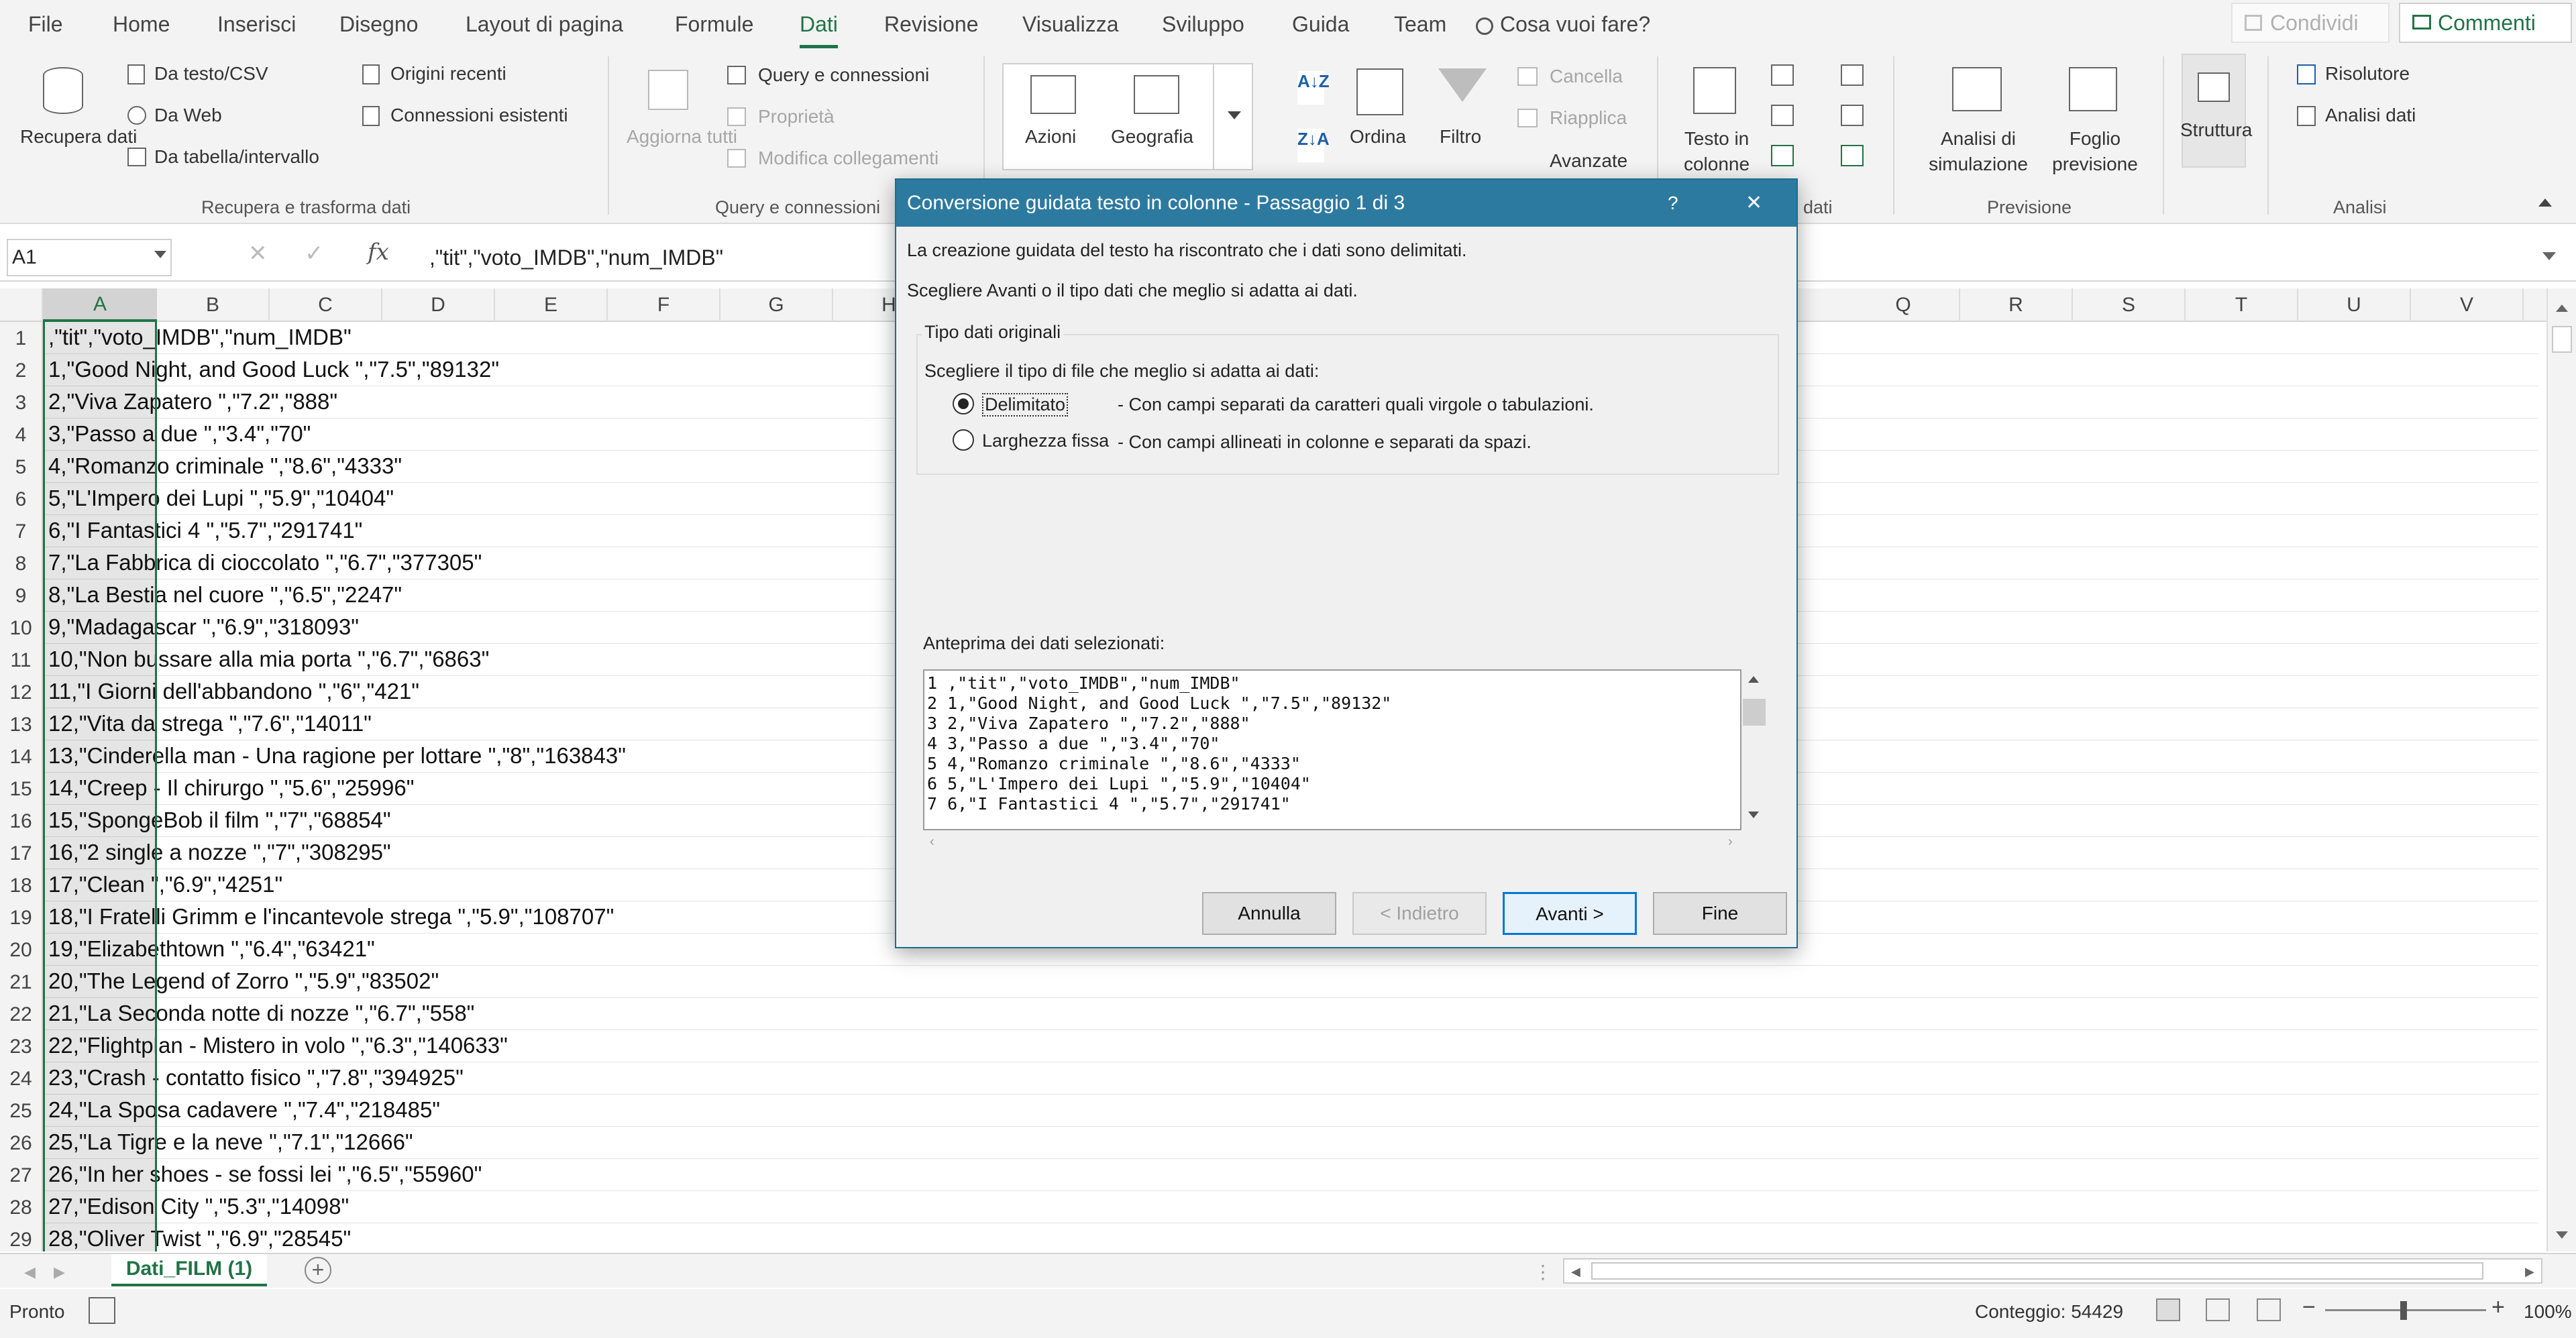  I want to click on clear-button: Cancella, so click(1586, 76).